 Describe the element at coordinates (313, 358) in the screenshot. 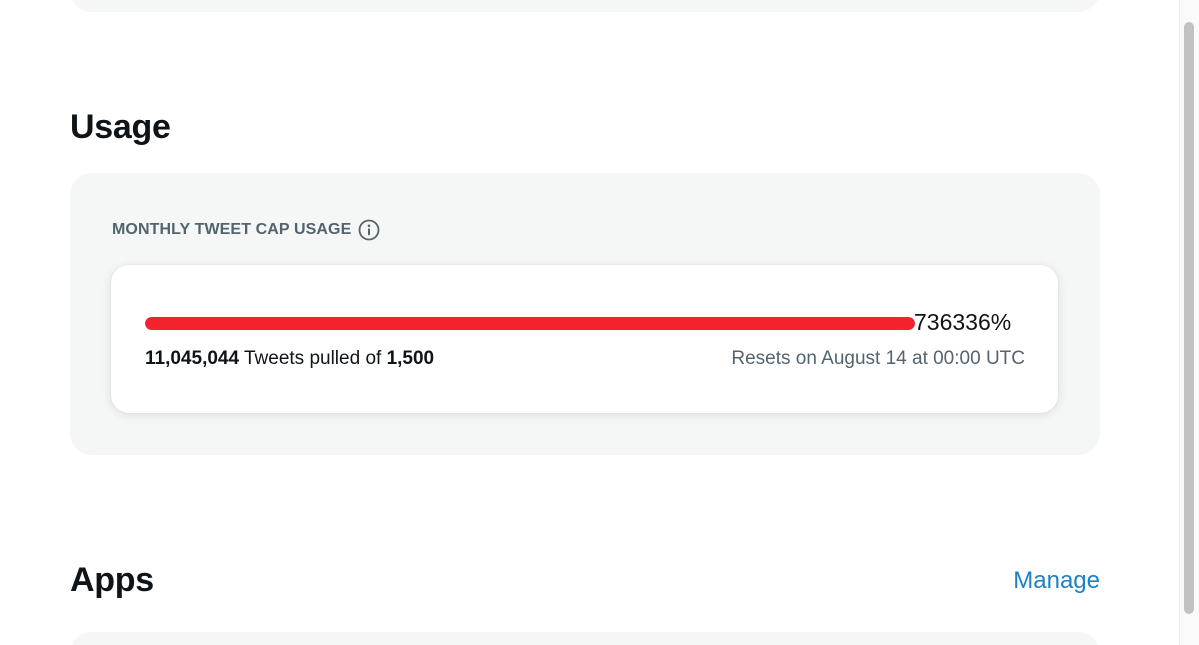

I see `tweets-pulled-text: Tweets pulled of` at that location.